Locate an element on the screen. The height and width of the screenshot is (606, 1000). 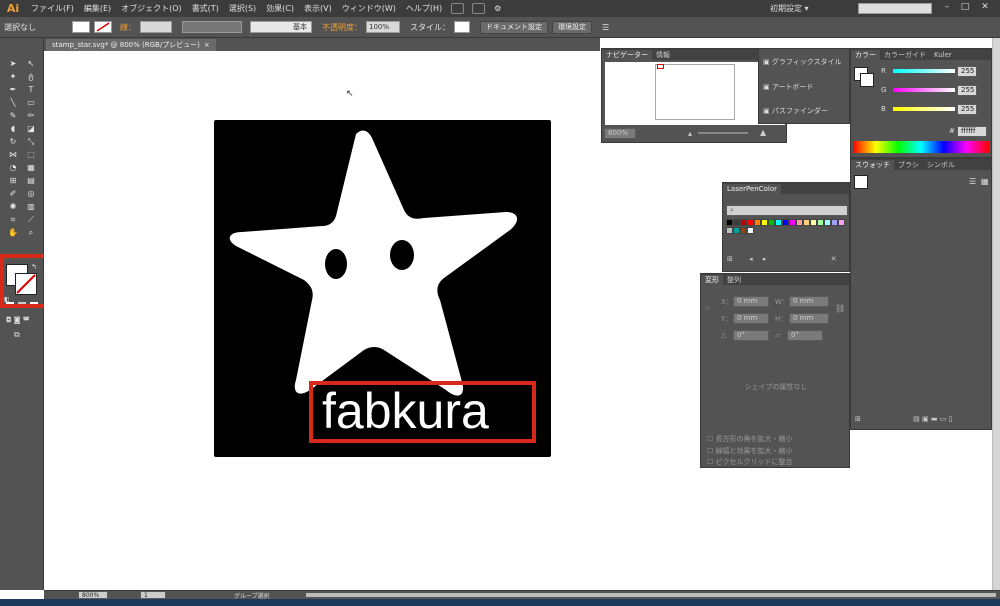
tab-kuler: Kuler is located at coordinates (943, 55).